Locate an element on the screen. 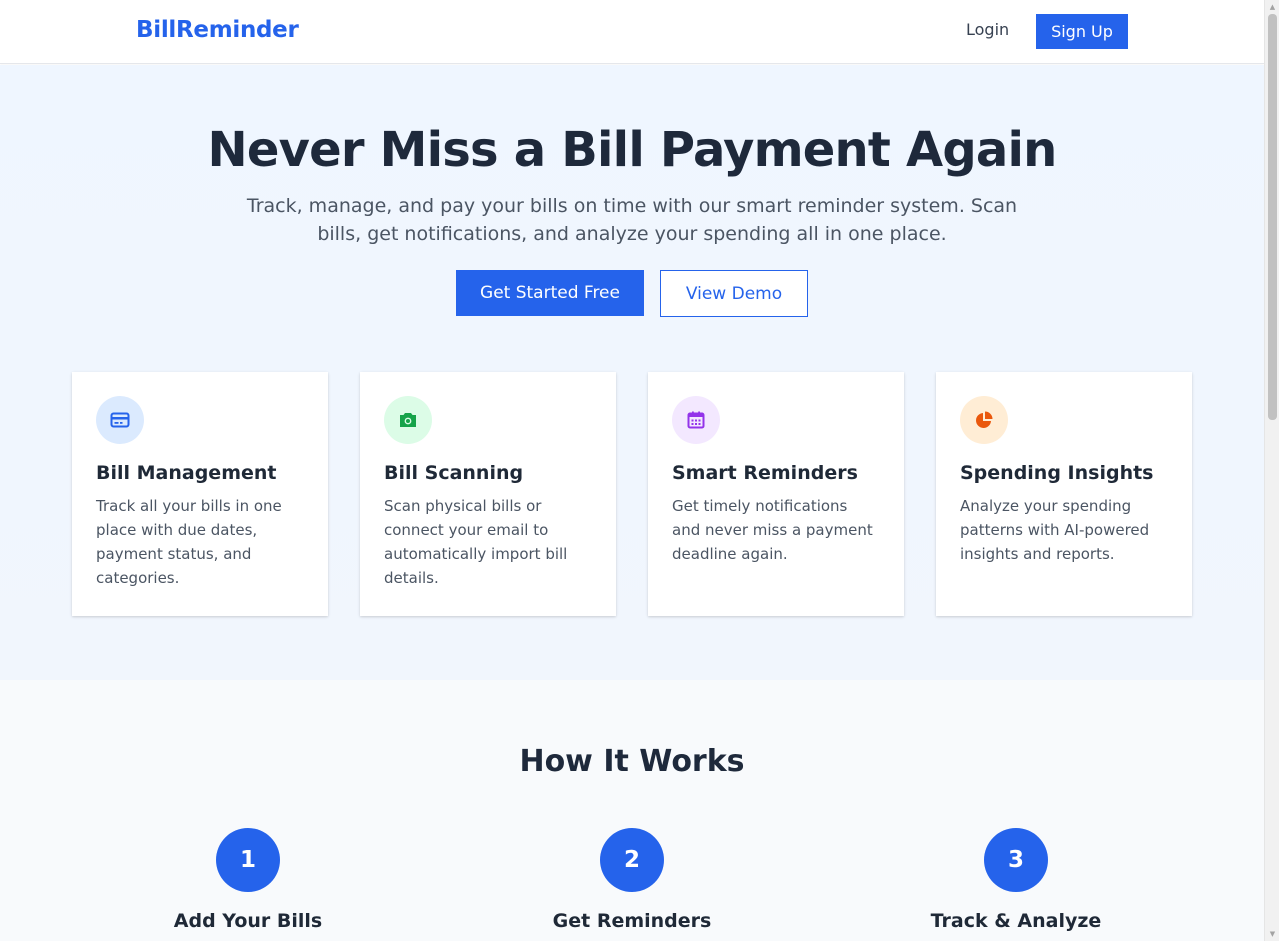  brand-logo: BillReminder is located at coordinates (217, 30).